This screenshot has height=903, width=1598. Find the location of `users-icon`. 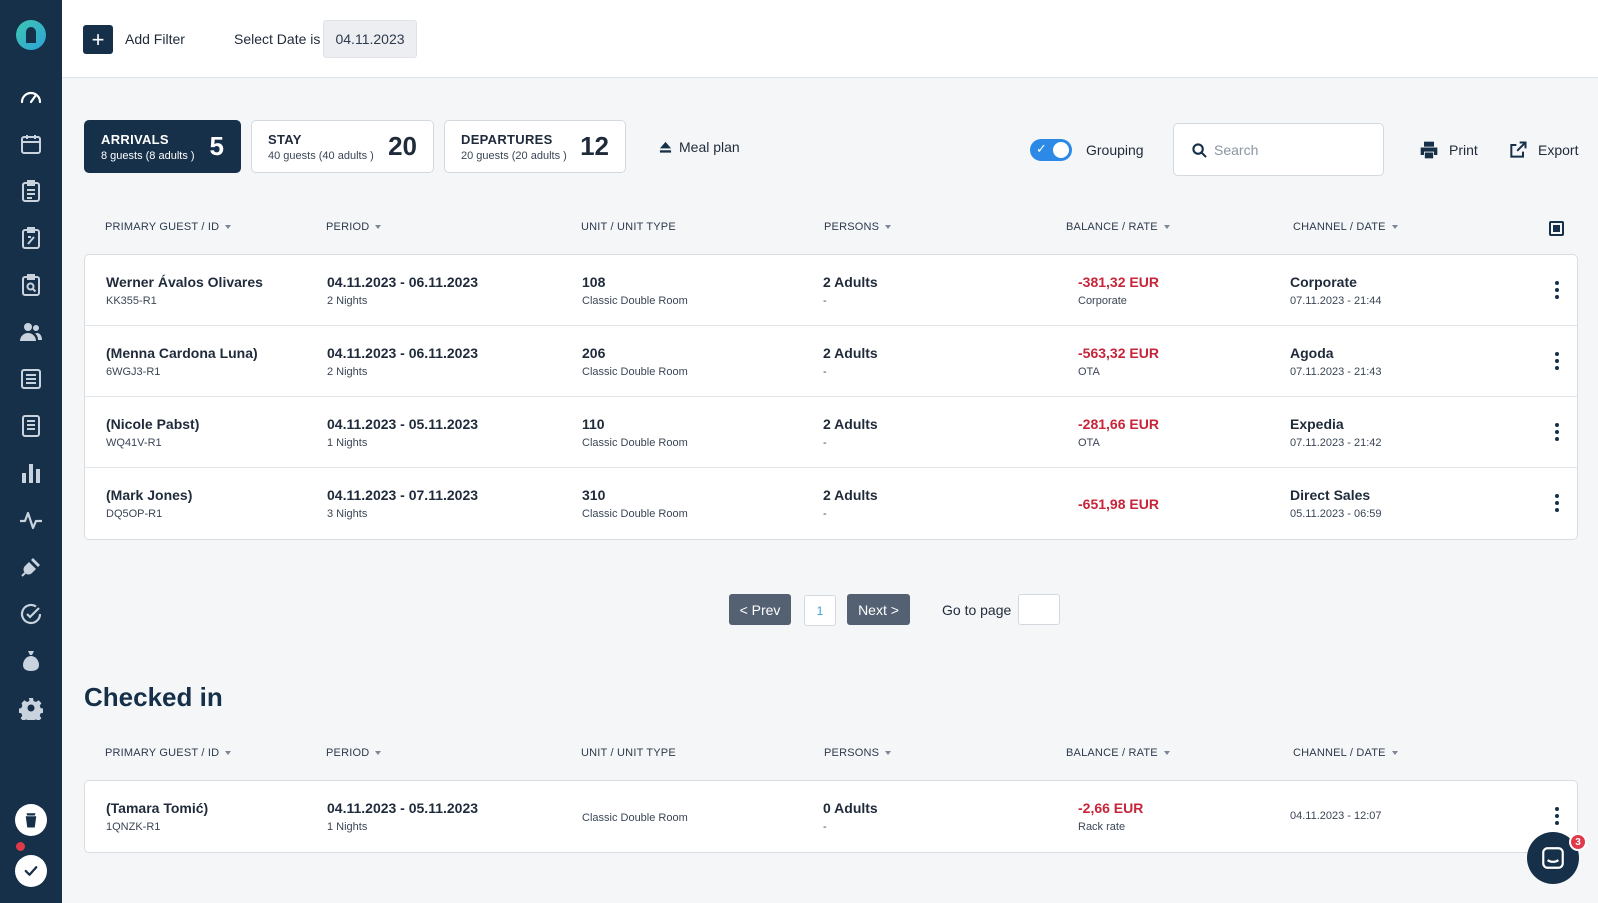

users-icon is located at coordinates (31, 332).